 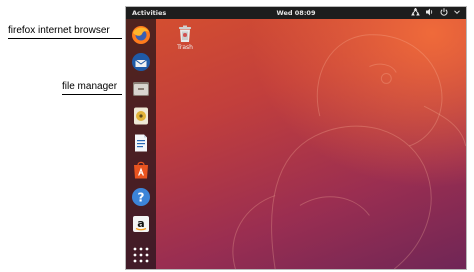 I want to click on chevron-down-icon, so click(x=457, y=13).